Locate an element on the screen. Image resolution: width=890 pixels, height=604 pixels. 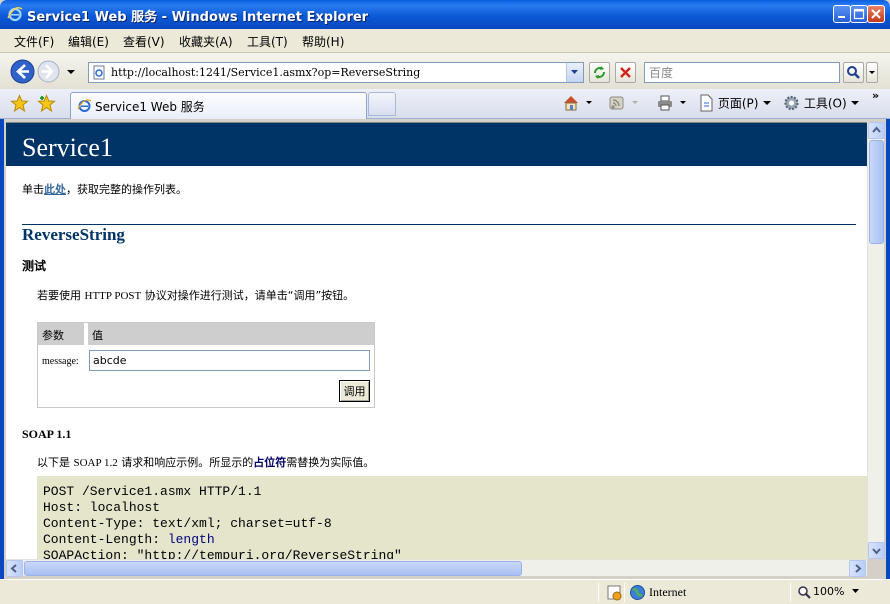
intro-prefix: 单击 is located at coordinates (33, 189).